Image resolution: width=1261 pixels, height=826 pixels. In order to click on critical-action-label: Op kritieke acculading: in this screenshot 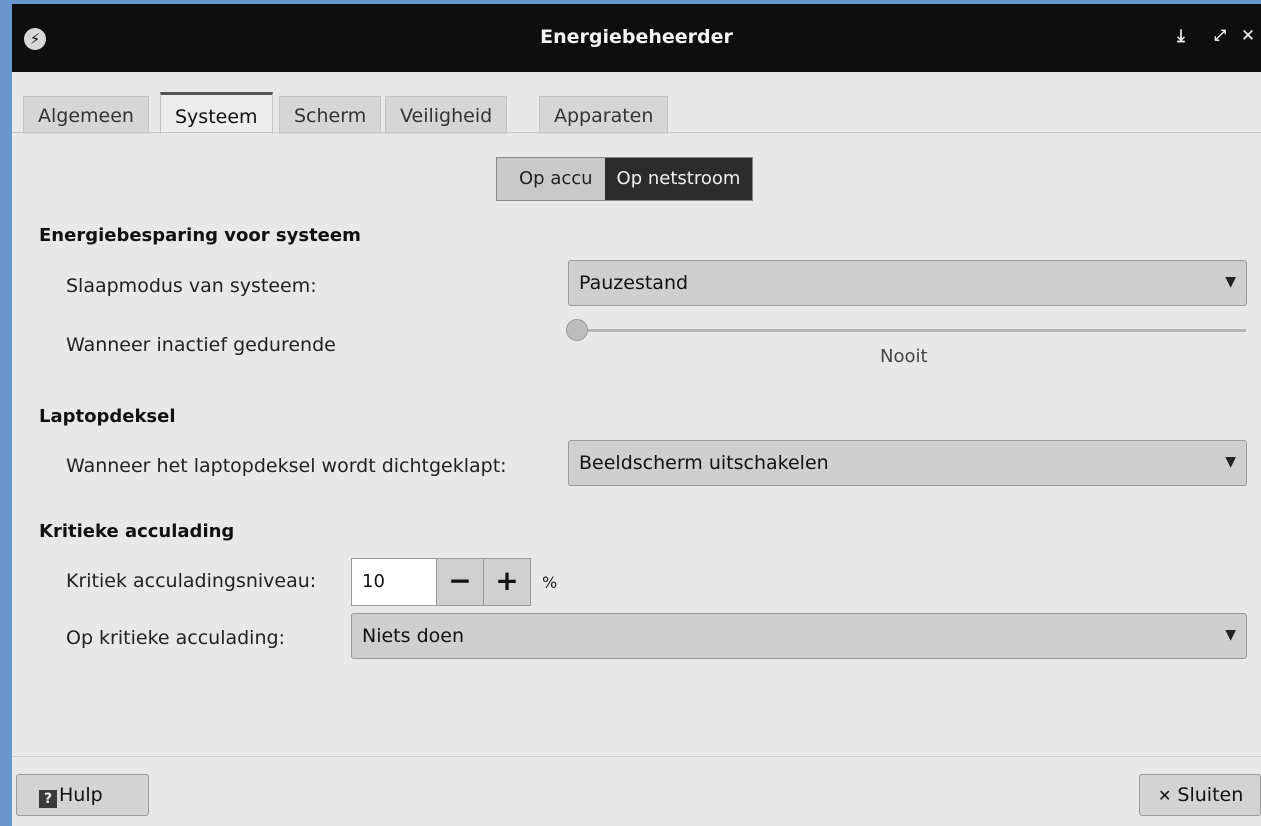, I will do `click(175, 638)`.